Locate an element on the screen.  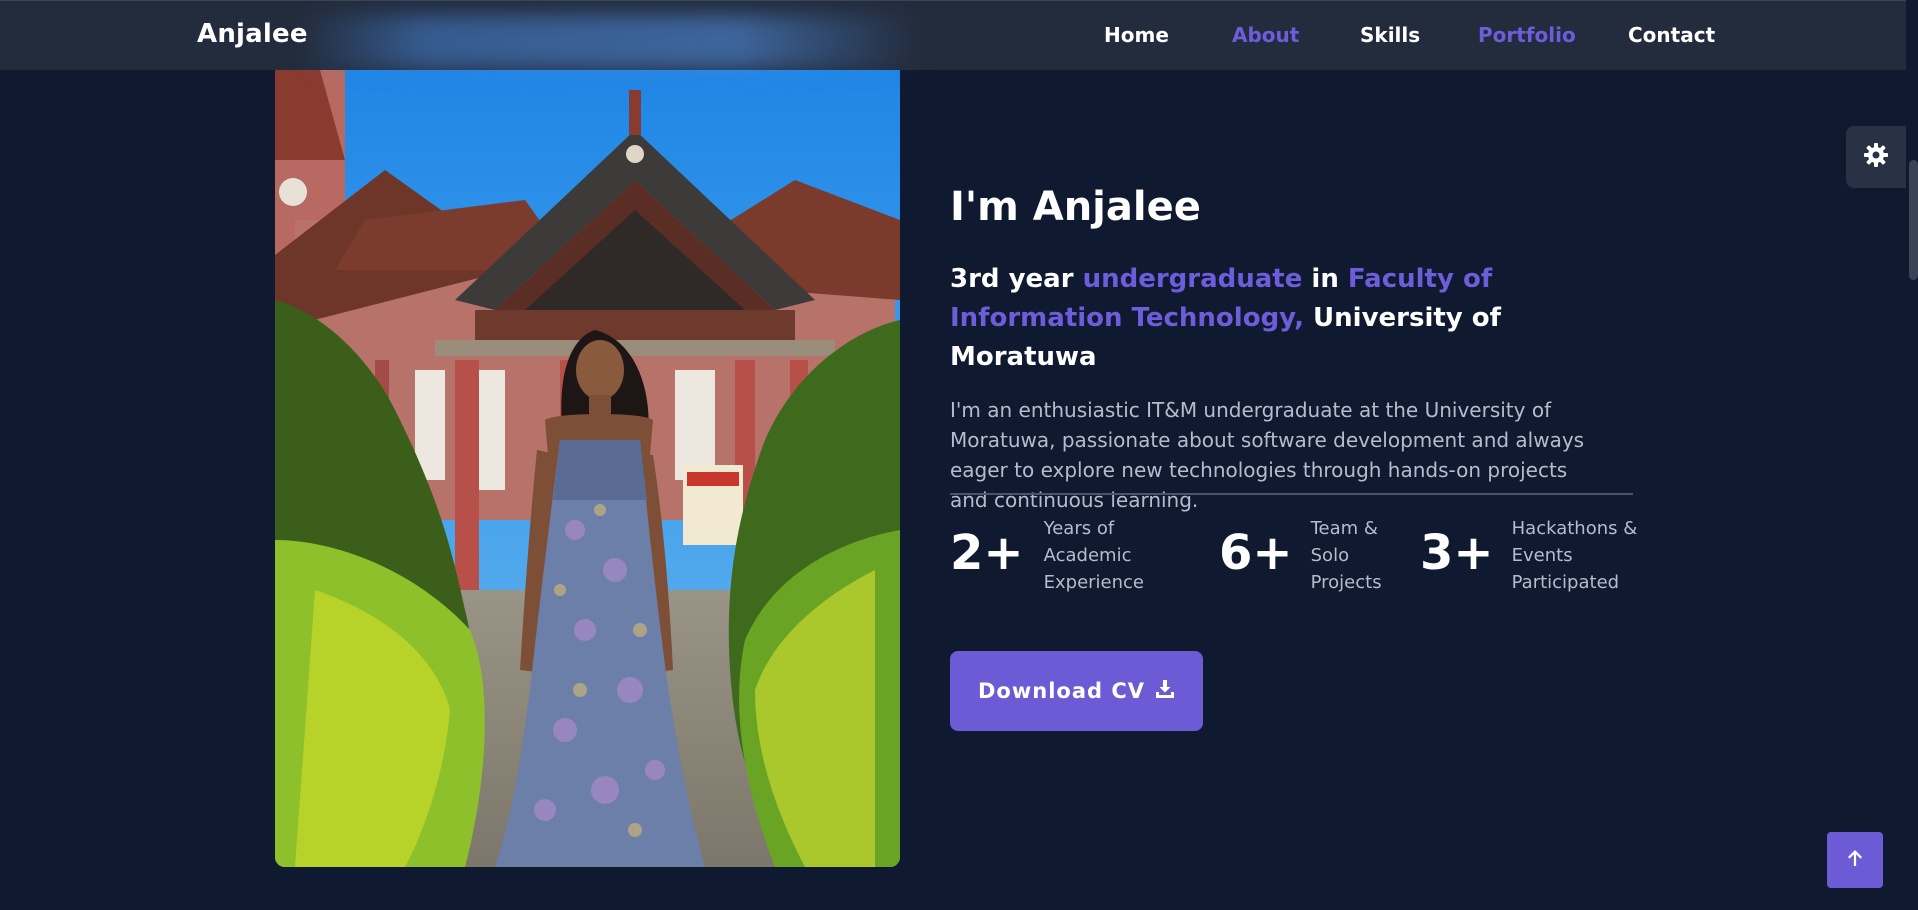
stat-label: Years of Academic Experience is located at coordinates (1094, 555).